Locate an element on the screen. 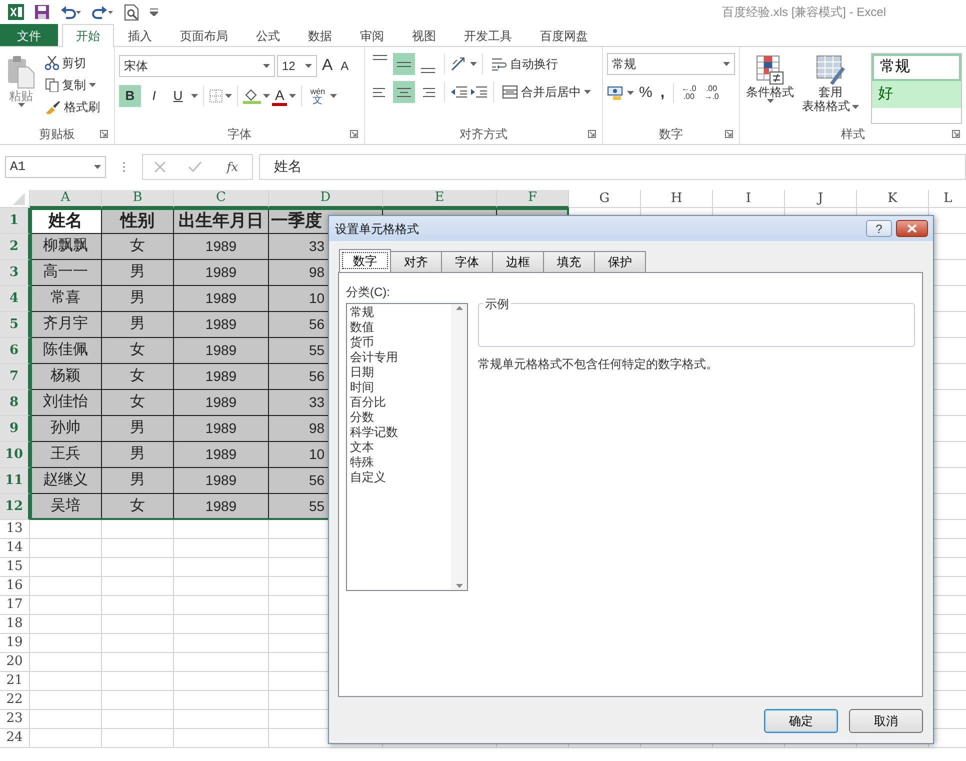 The image size is (966, 761). column-header: I is located at coordinates (749, 199).